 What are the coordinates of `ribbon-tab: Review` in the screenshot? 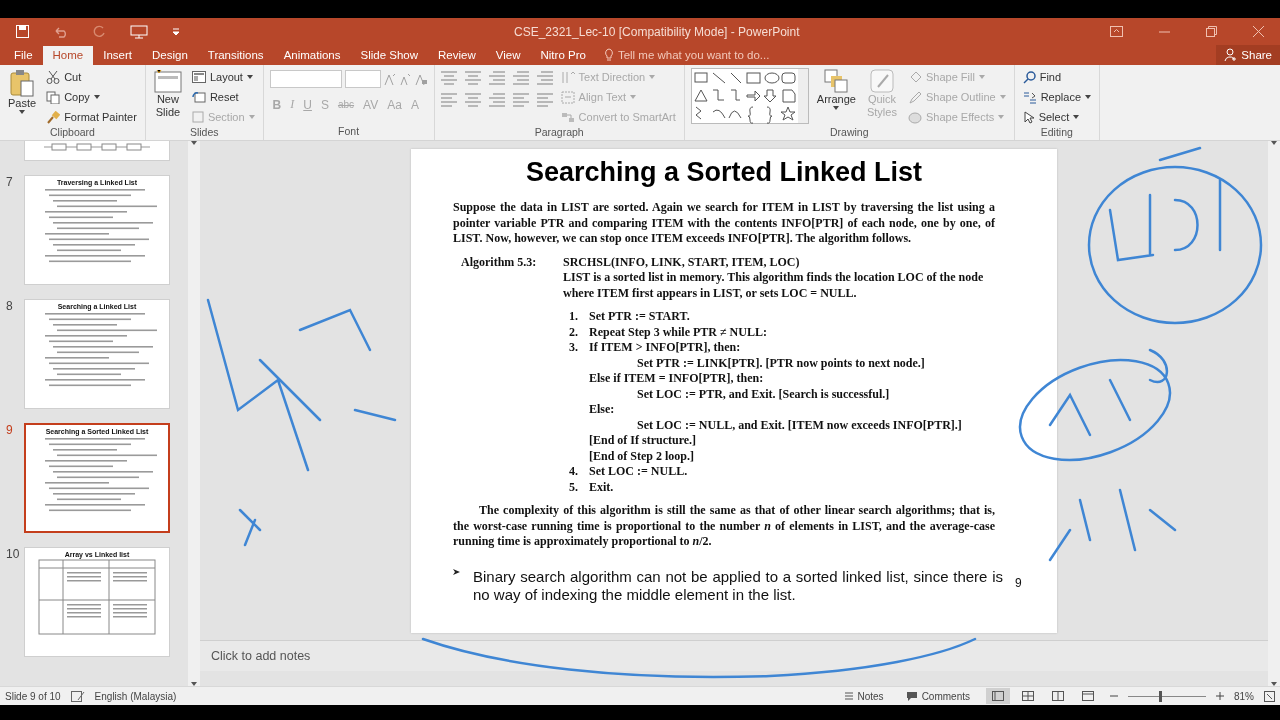 It's located at (457, 55).